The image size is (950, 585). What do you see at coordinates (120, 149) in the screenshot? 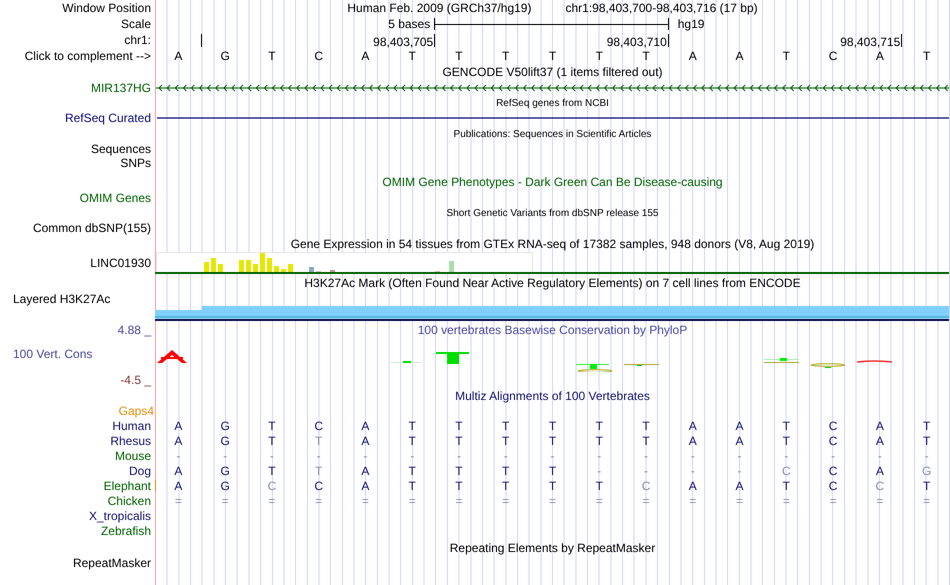
I see `track-label: Sequences` at bounding box center [120, 149].